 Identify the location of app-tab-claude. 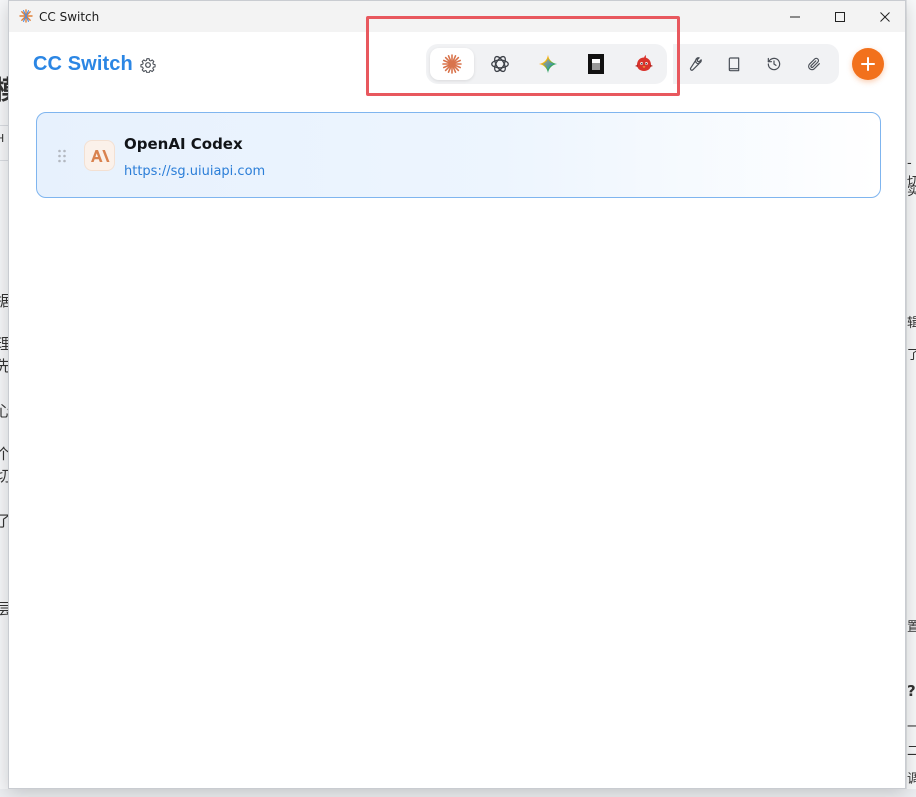
(452, 64).